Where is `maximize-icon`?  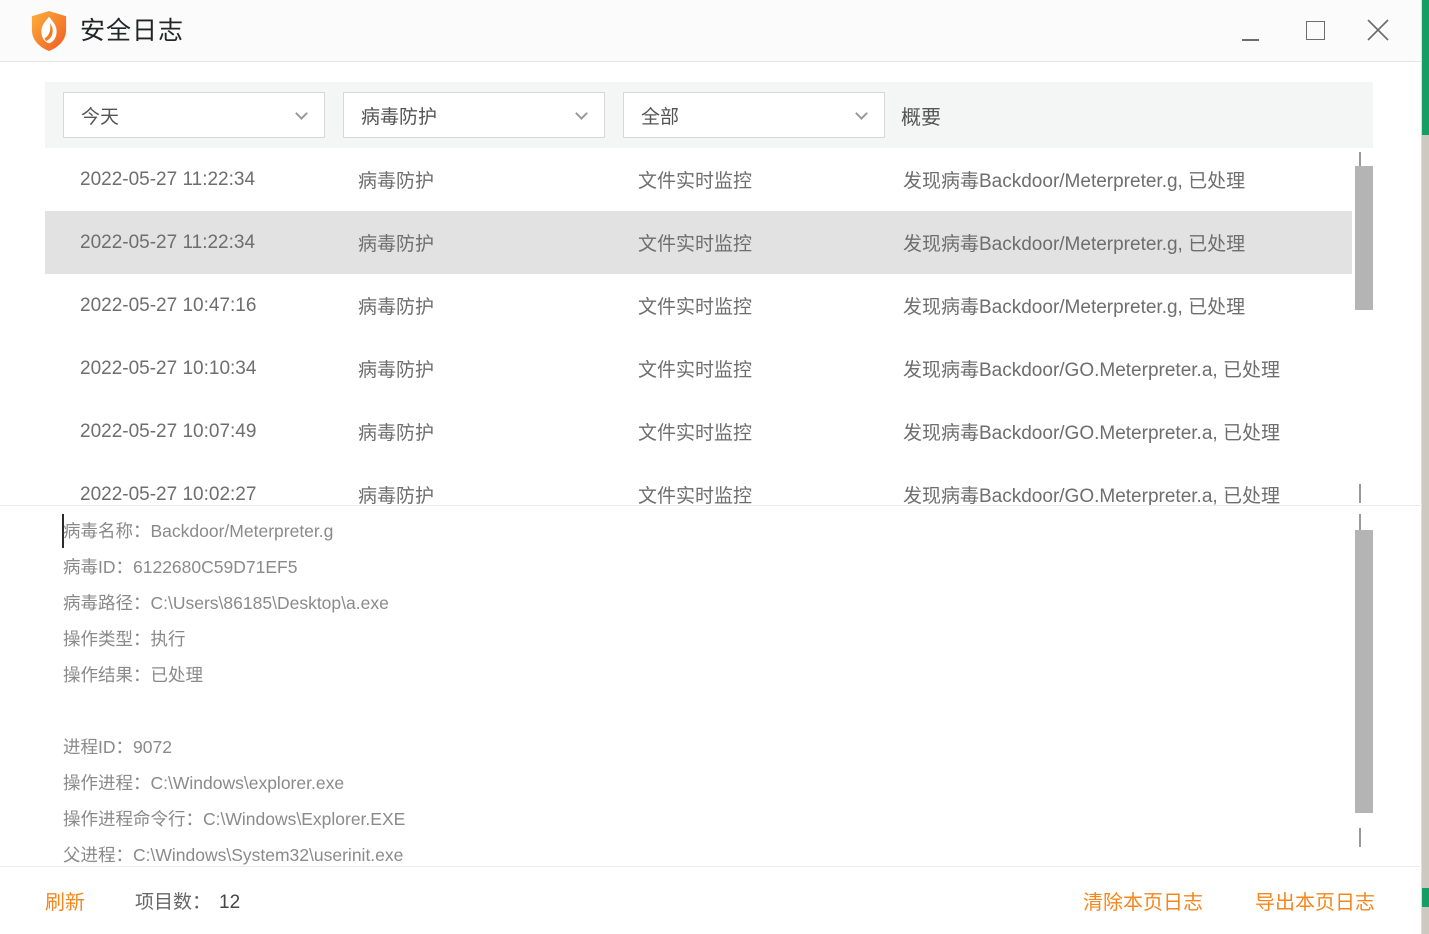
maximize-icon is located at coordinates (1315, 30).